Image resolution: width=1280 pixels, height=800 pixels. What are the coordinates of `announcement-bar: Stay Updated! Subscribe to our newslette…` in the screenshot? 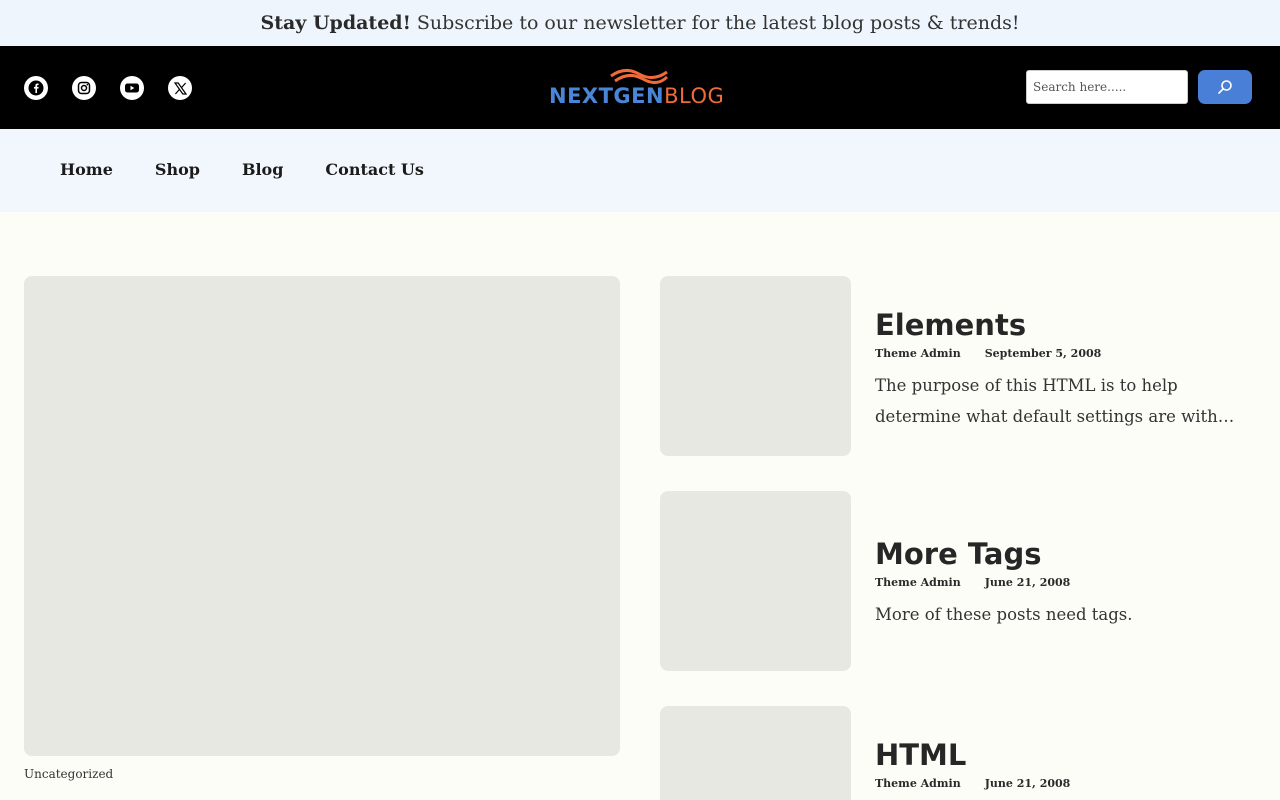 It's located at (640, 23).